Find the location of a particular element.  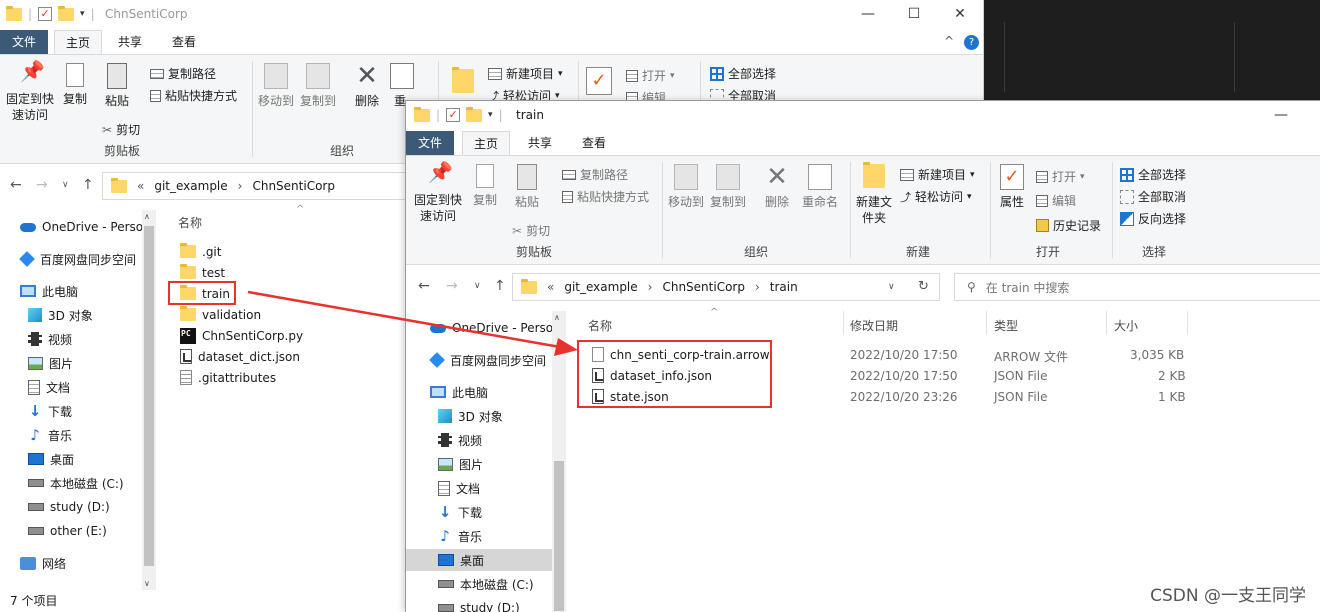

annotation-arrow-line is located at coordinates (404, 319).